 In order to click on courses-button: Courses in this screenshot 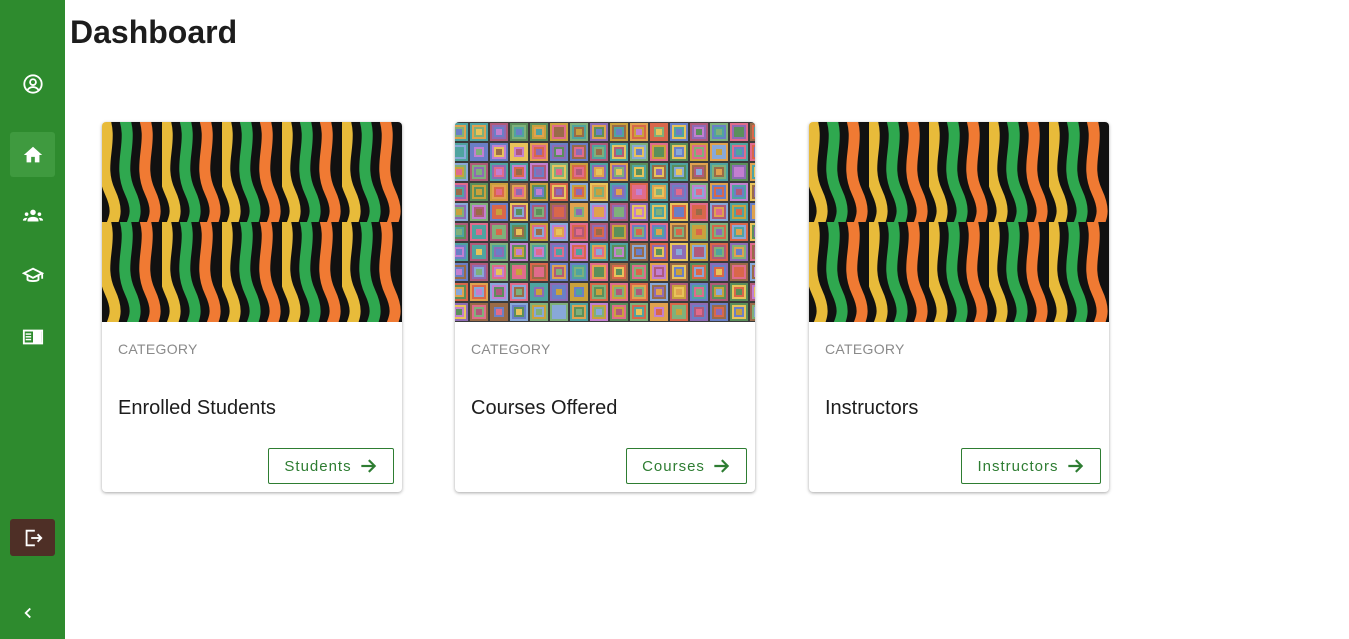, I will do `click(686, 466)`.